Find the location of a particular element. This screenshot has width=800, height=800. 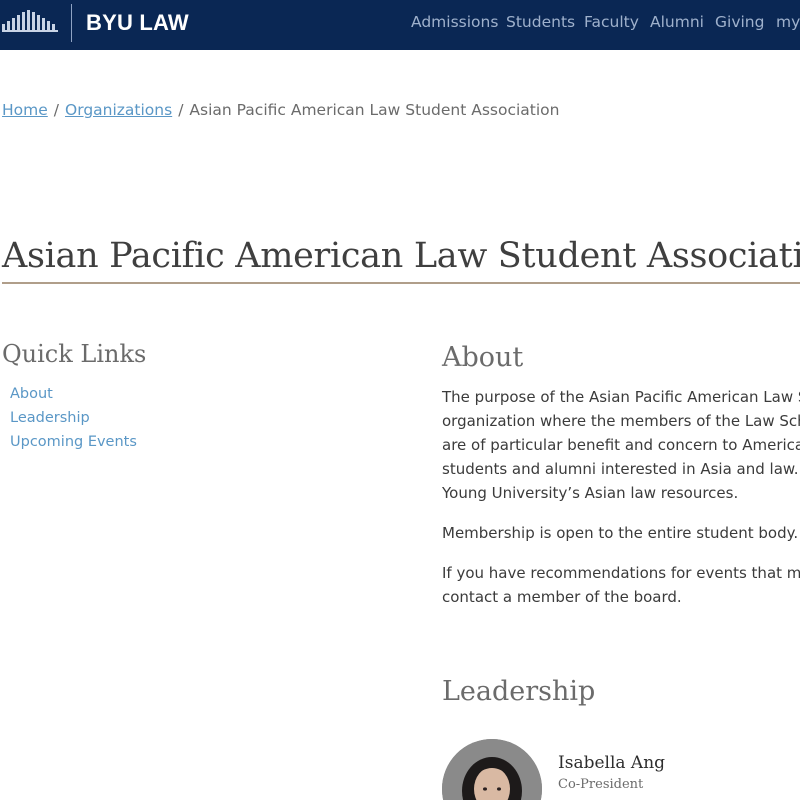

nav-mylaw: myL is located at coordinates (788, 22).